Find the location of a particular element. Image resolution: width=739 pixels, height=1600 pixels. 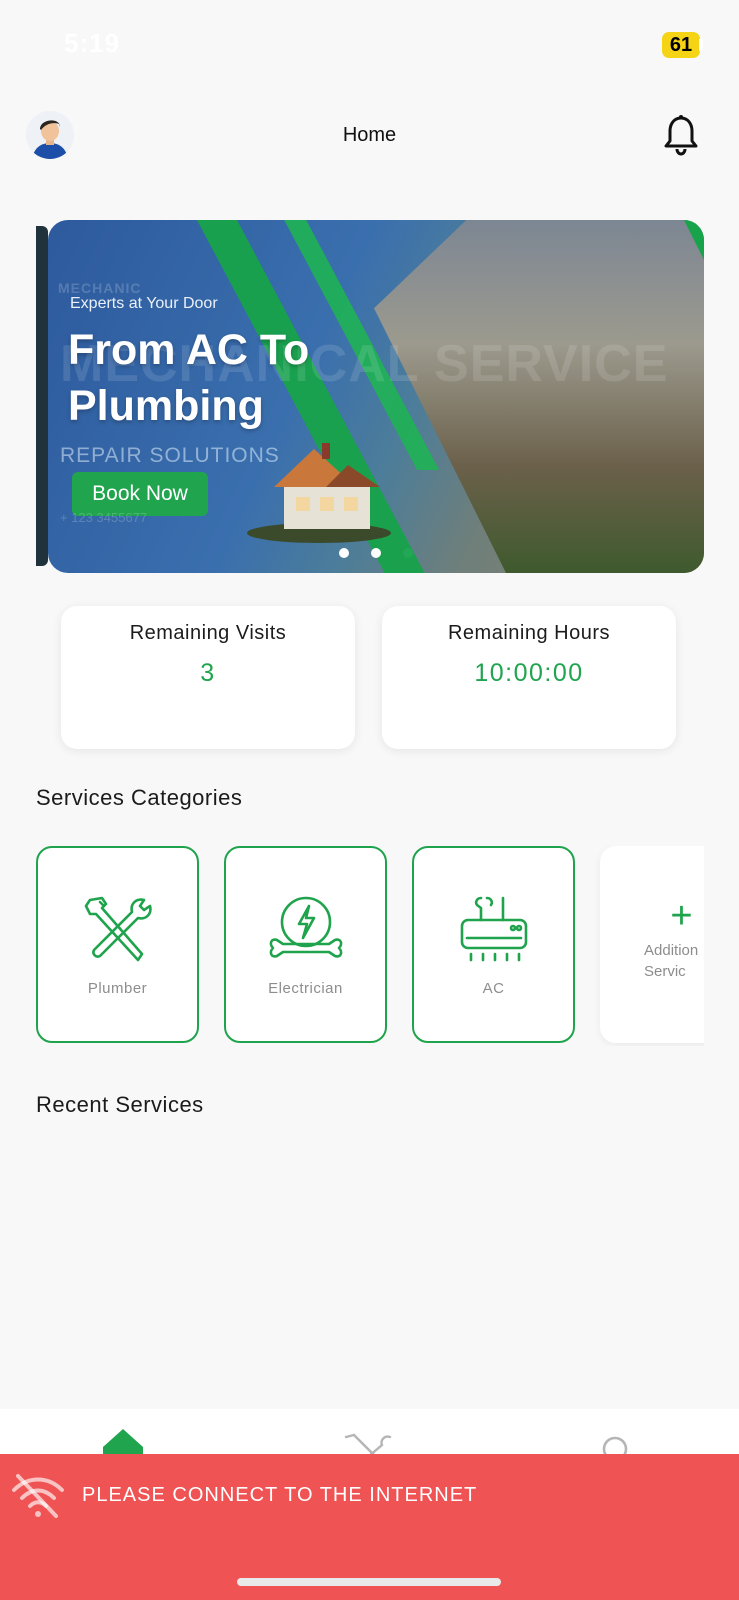

stat-value: 10:00:00 is located at coordinates (529, 673).